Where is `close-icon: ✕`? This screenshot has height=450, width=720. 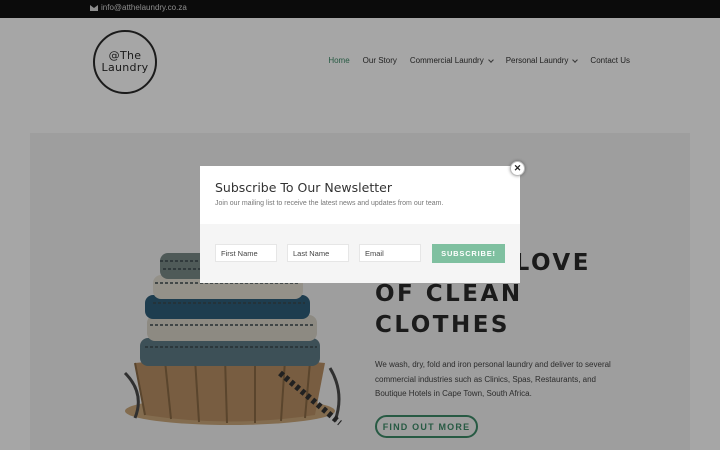
close-icon: ✕ is located at coordinates (517, 168).